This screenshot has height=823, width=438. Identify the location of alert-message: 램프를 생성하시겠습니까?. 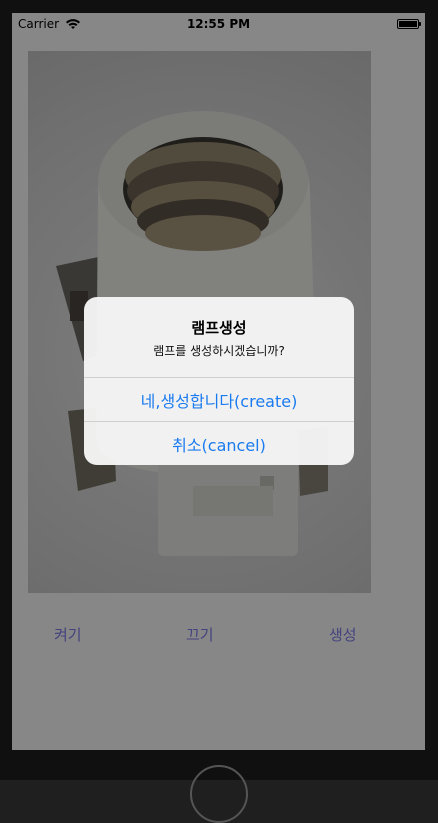
(219, 351).